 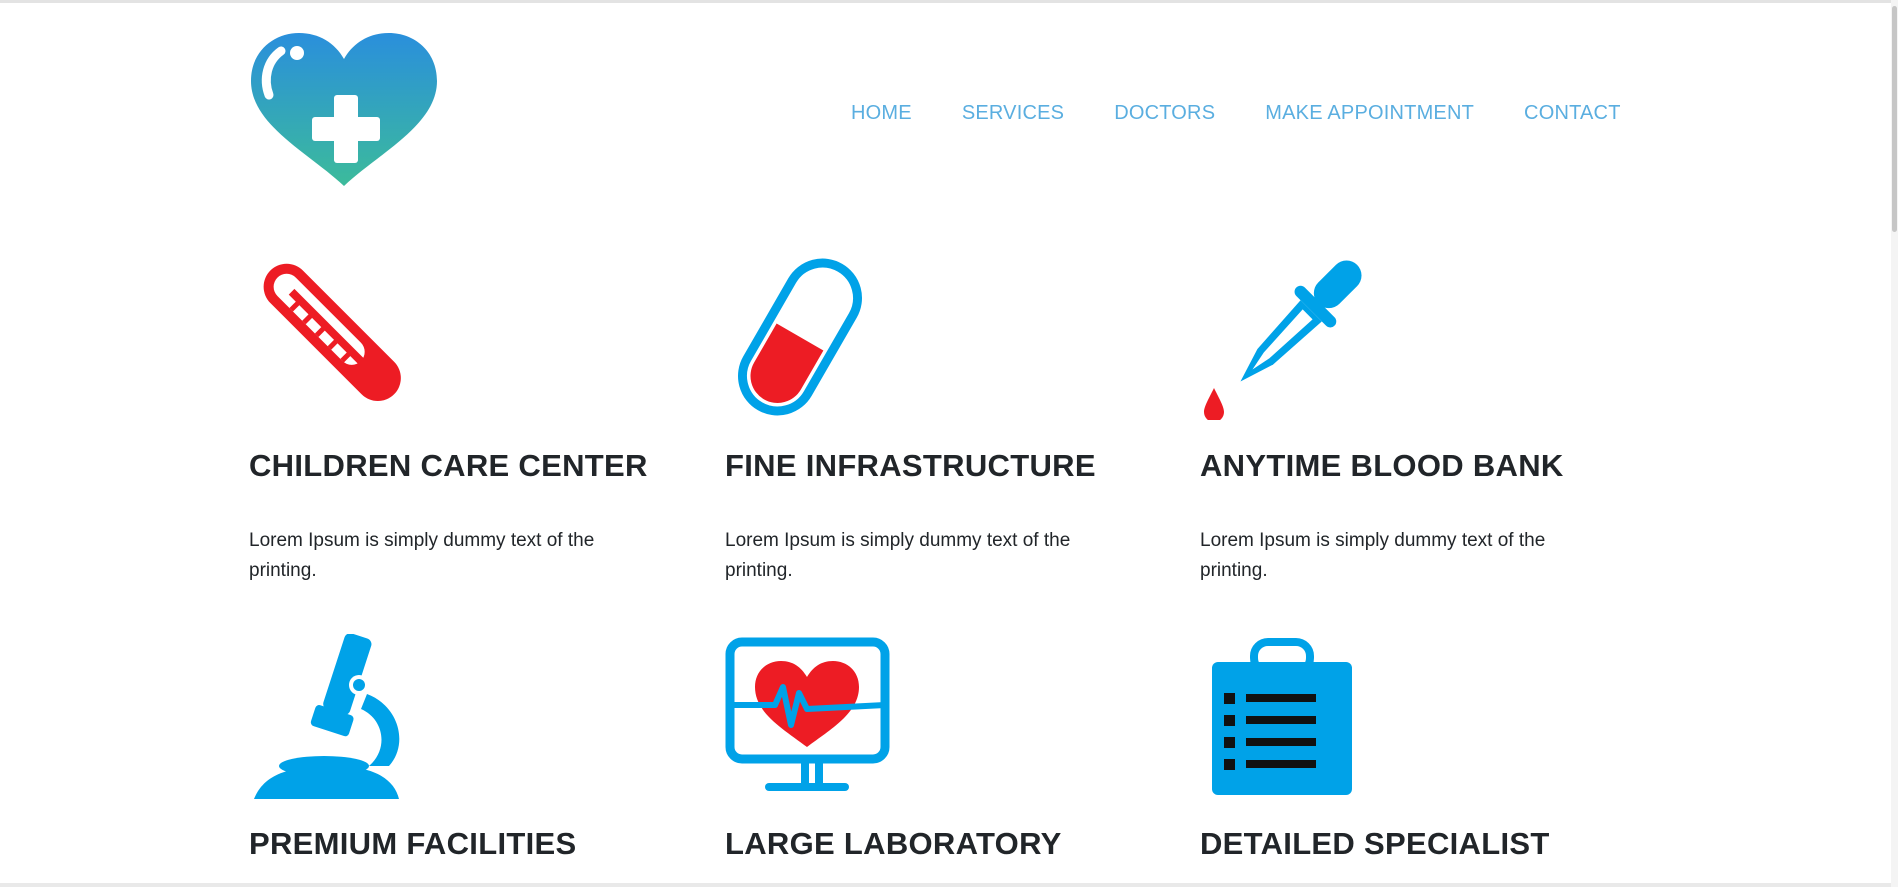 I want to click on scrollbar-thumb, so click(x=1894, y=119).